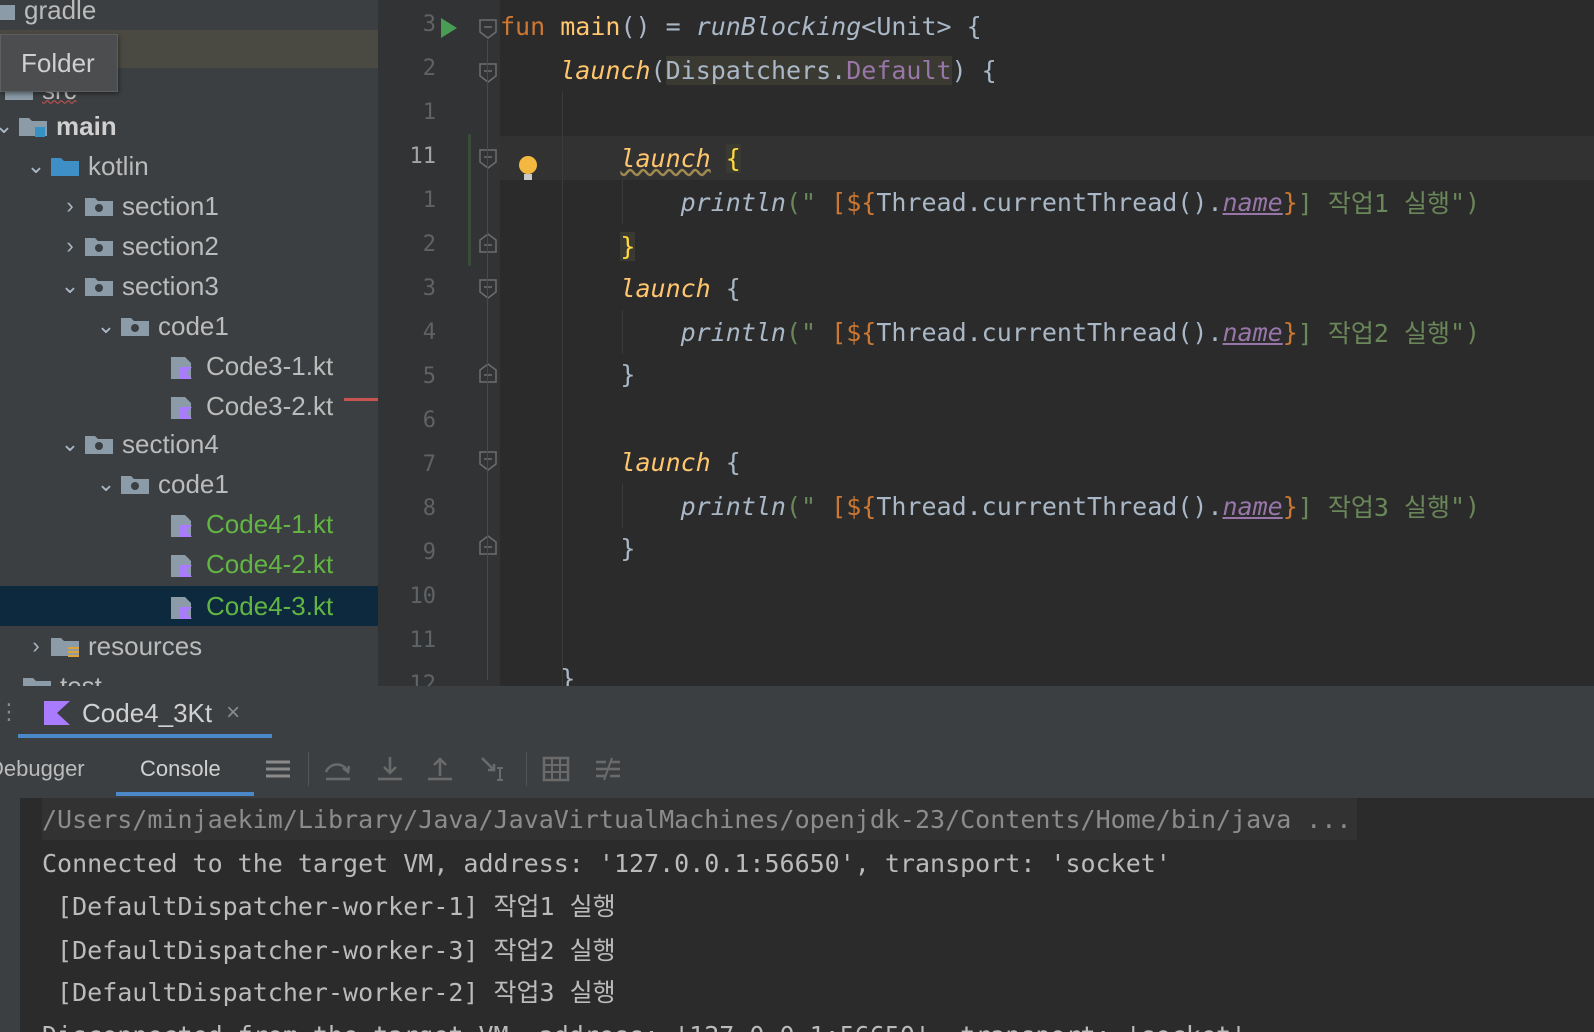  I want to click on vcs-change-marker, so click(469, 200).